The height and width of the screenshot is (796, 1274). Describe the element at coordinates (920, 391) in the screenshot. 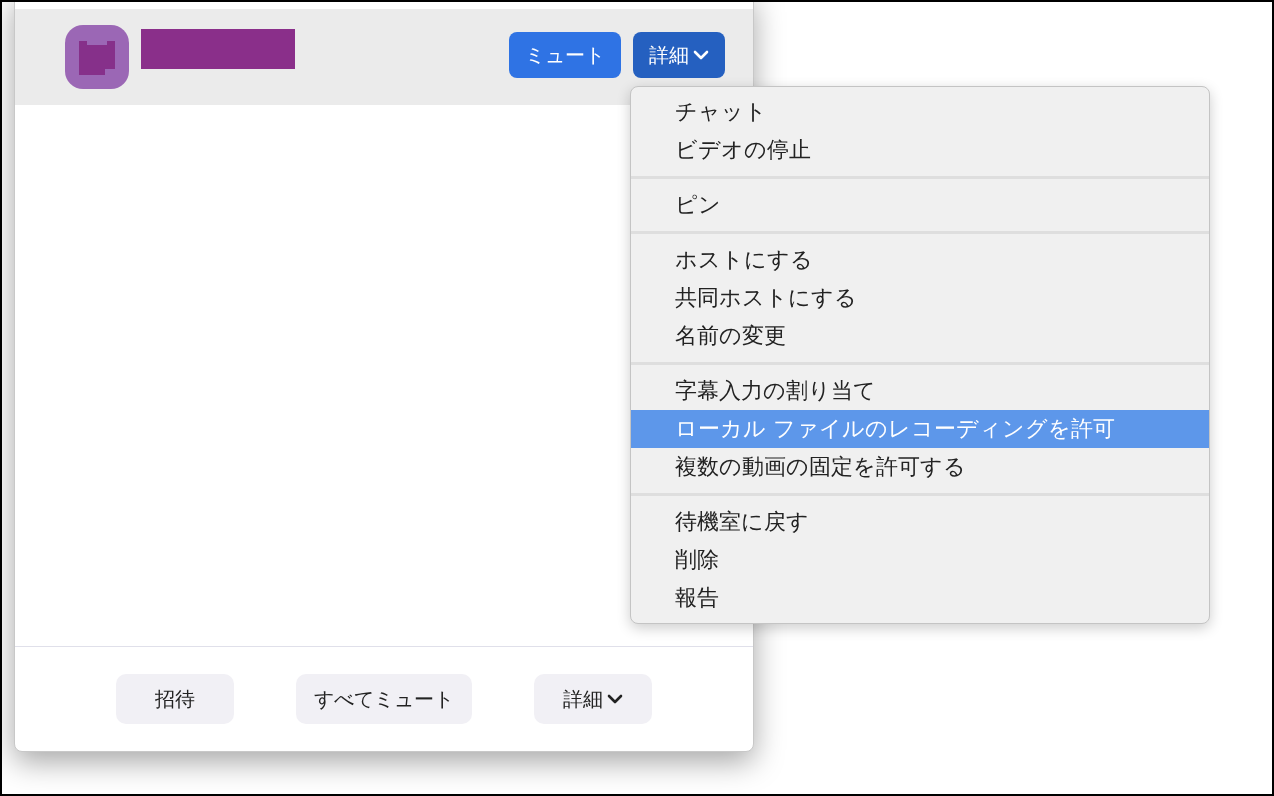

I see `menu-item: 字幕入力の割り当て` at that location.